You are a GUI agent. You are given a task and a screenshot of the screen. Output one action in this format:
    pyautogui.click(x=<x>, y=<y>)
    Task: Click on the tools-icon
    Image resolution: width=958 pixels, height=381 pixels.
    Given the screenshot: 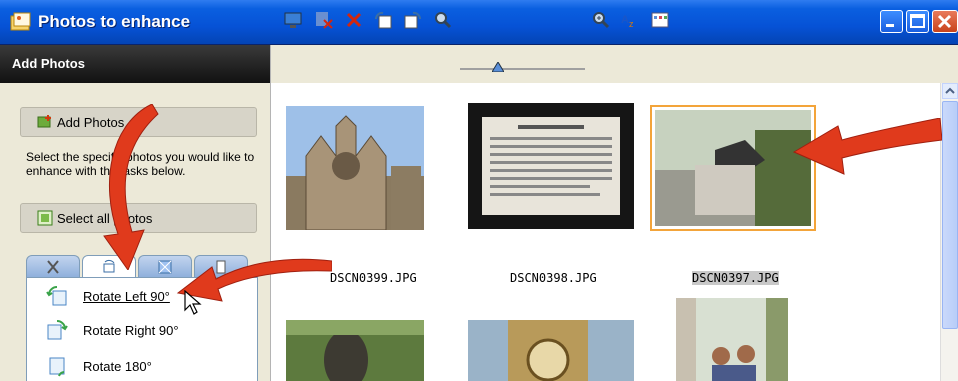 What is the action you would take?
    pyautogui.click(x=53, y=267)
    